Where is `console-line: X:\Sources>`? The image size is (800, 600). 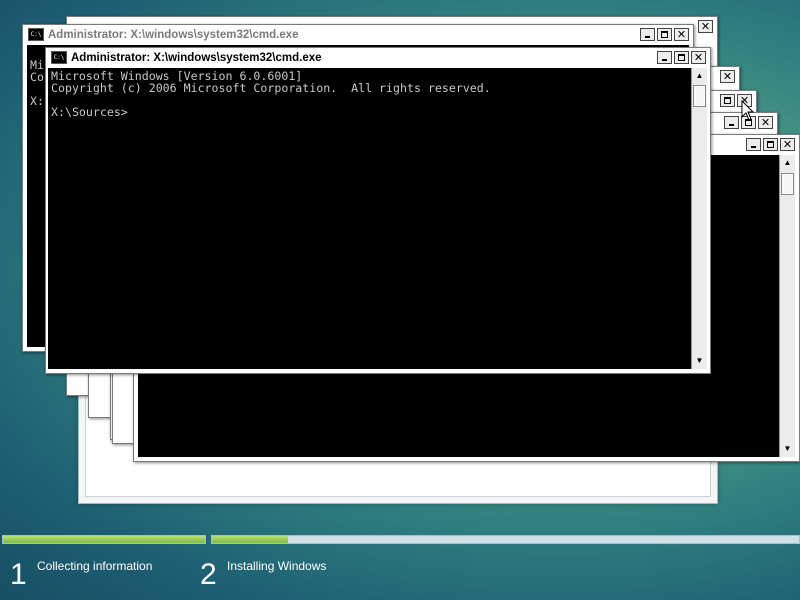
console-line: X:\Sources> is located at coordinates (89, 112).